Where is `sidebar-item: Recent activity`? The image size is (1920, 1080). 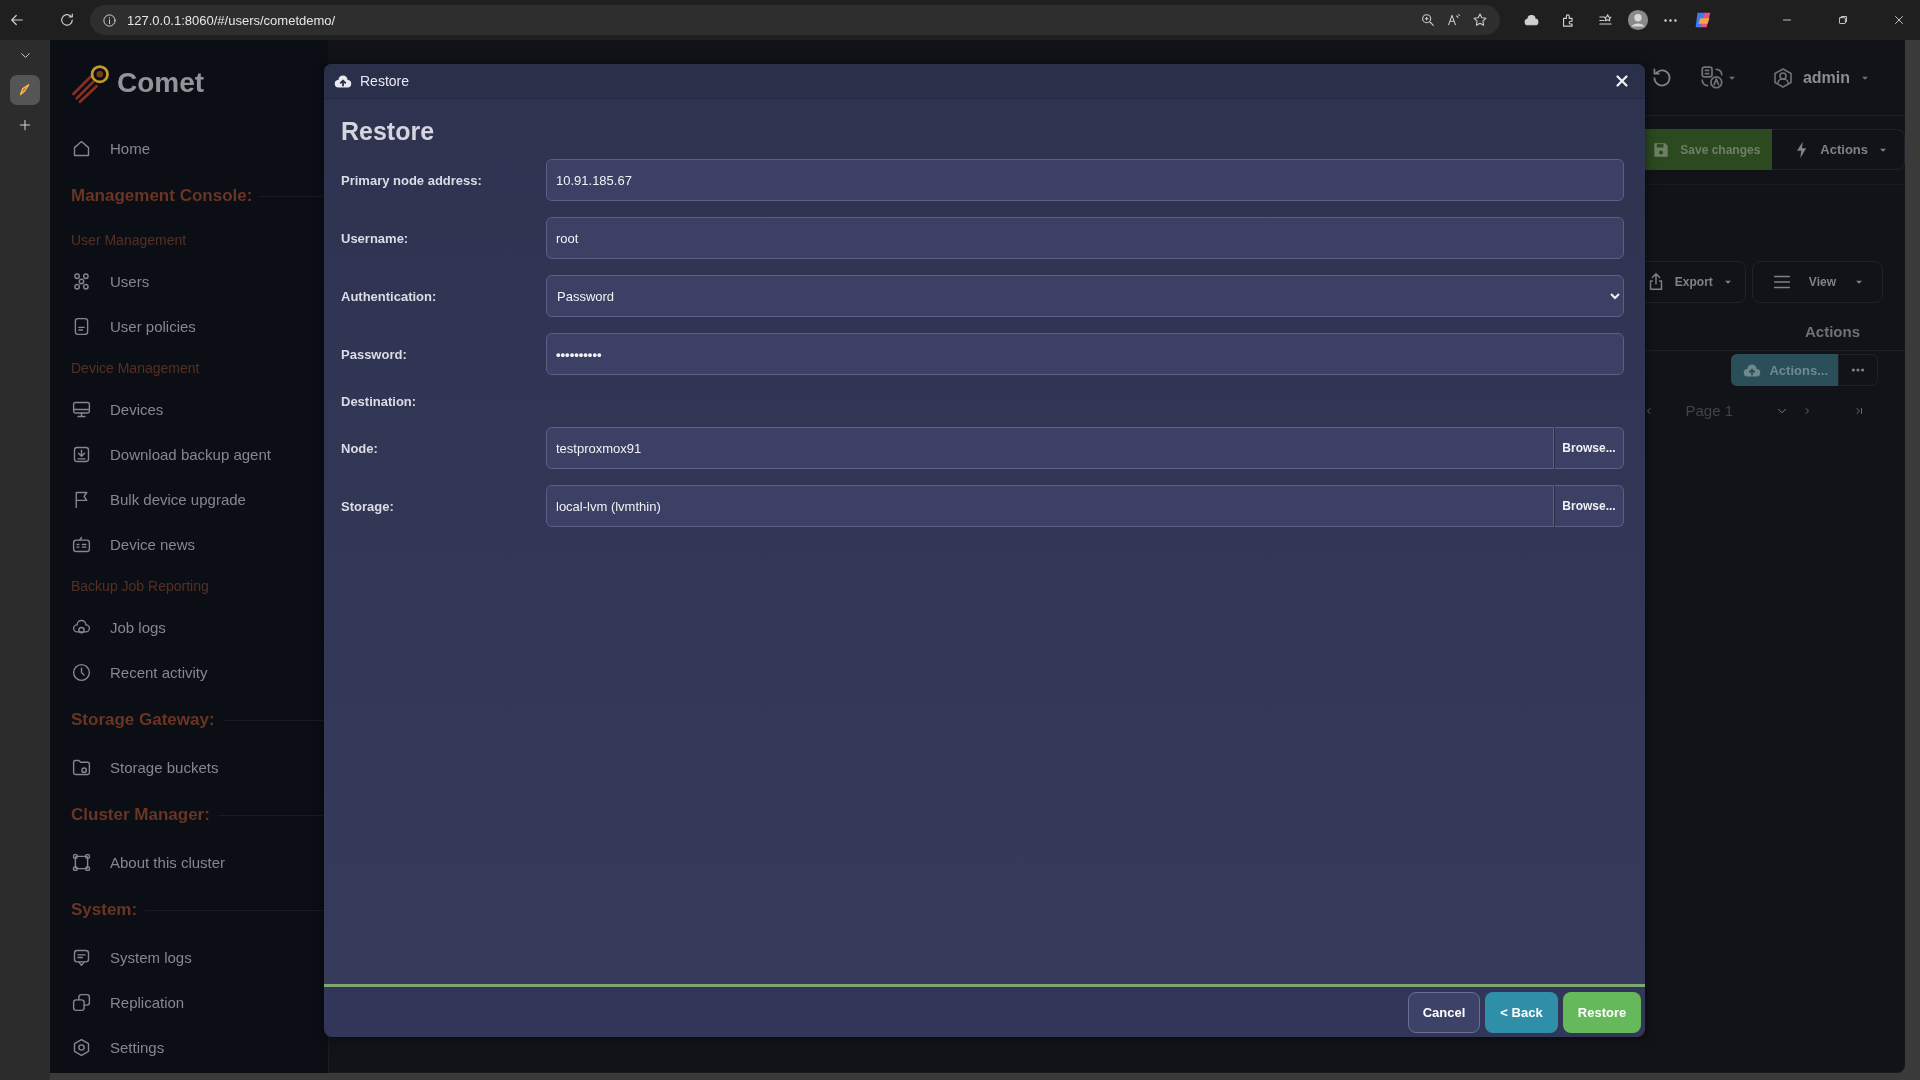 sidebar-item: Recent activity is located at coordinates (199, 672).